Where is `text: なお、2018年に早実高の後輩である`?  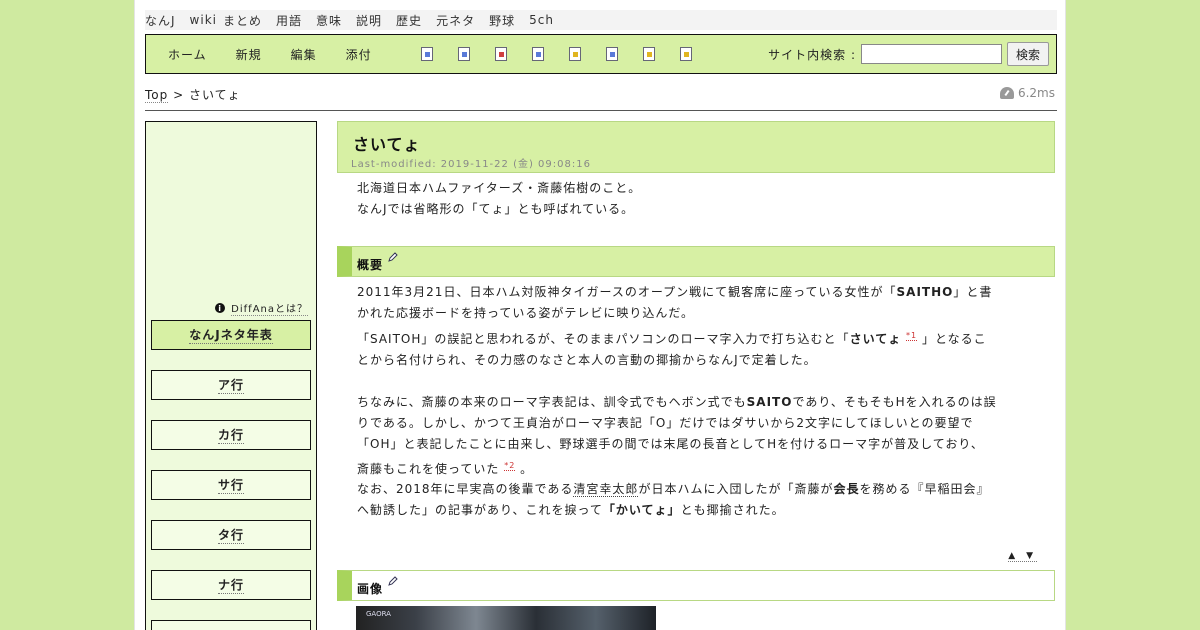 text: なお、2018年に早実高の後輩である is located at coordinates (465, 489).